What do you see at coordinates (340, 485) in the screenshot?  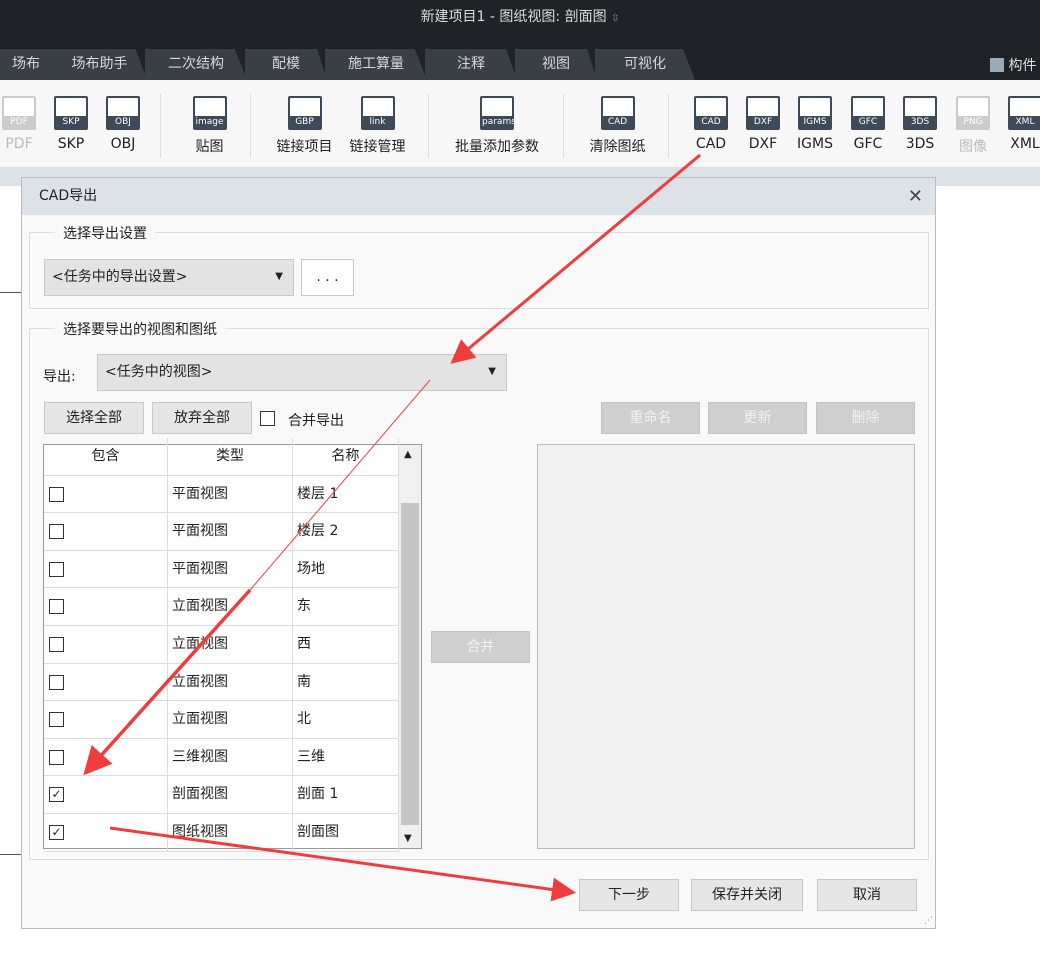 I see `arrow-to-checkboxes-thin` at bounding box center [340, 485].